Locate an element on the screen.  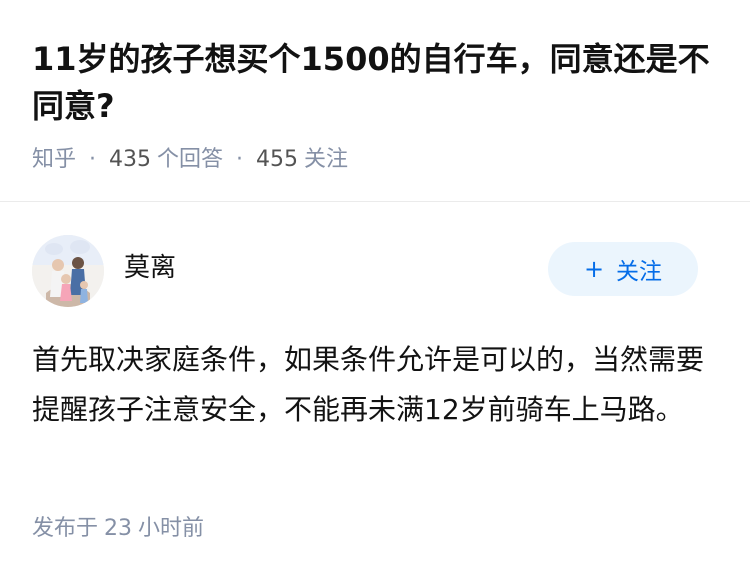
followers-count: 455 is located at coordinates (277, 159).